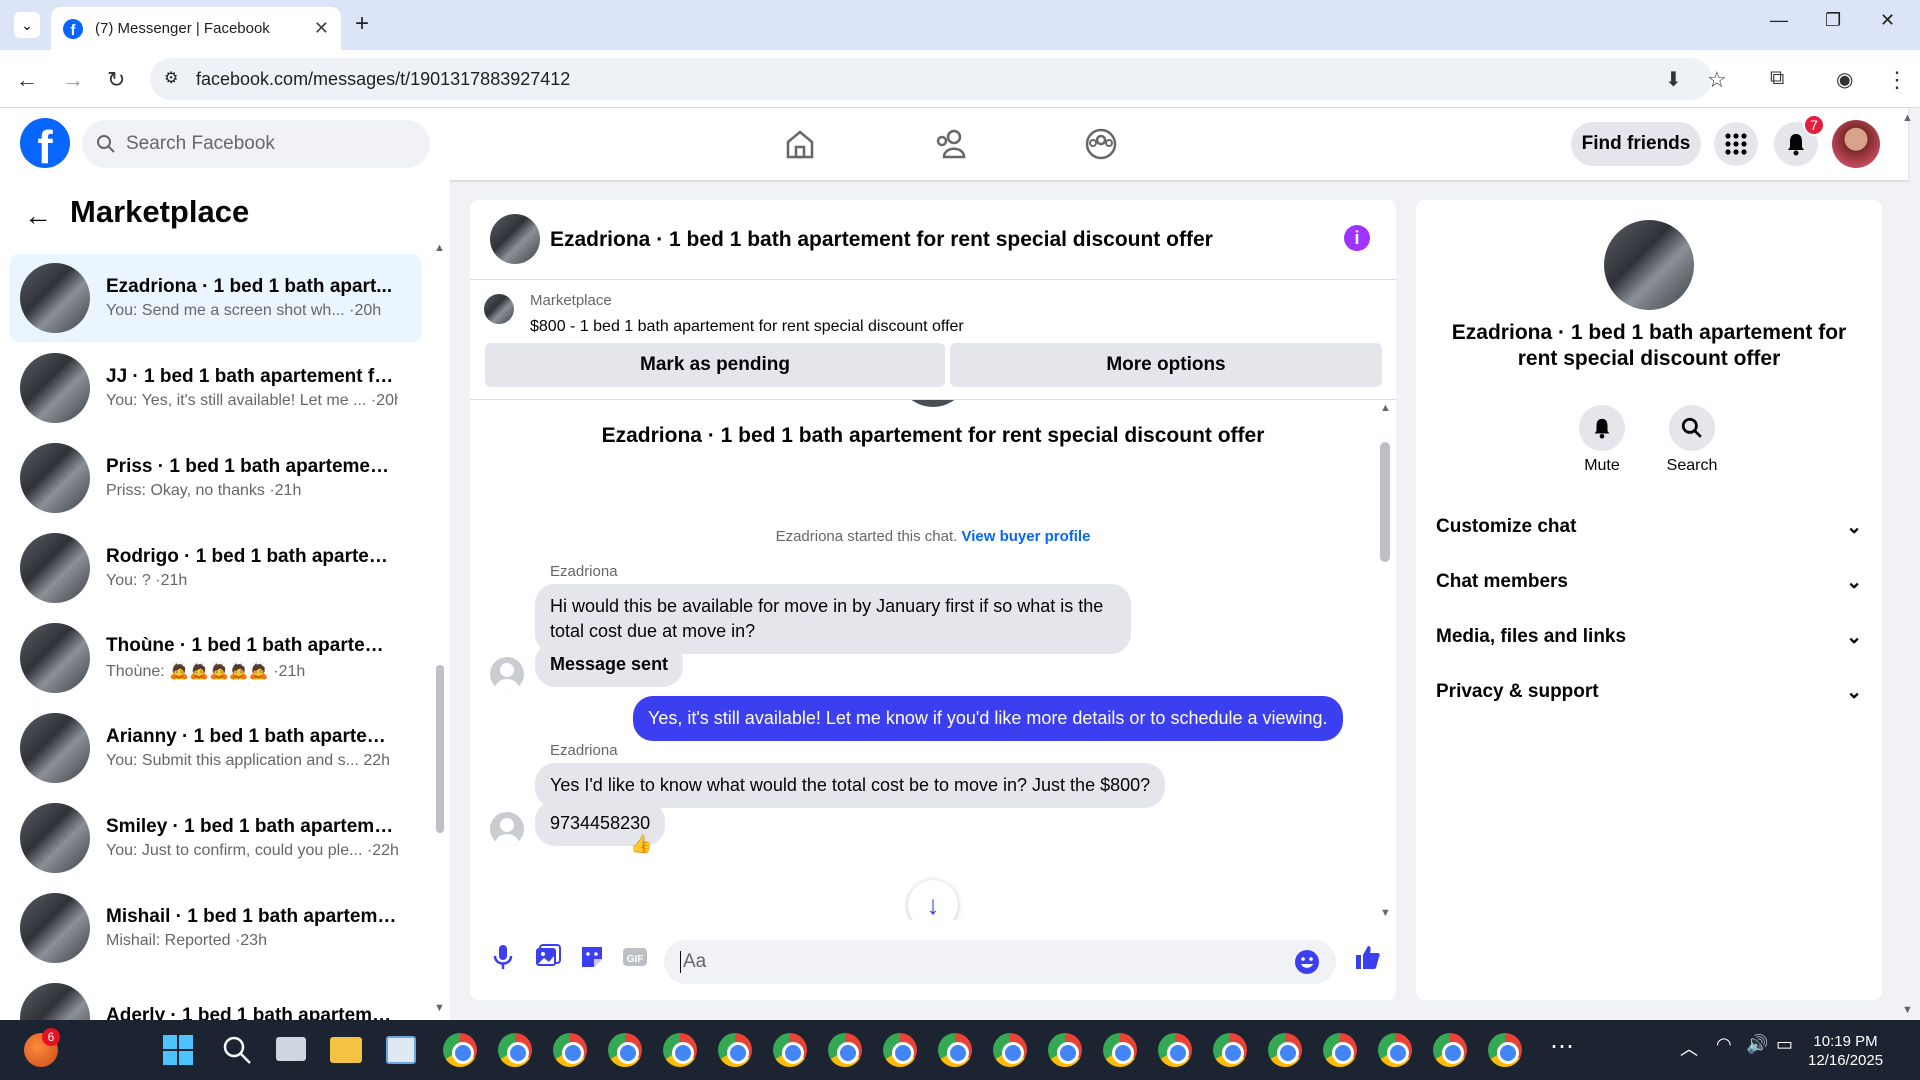 This screenshot has width=1920, height=1080. Describe the element at coordinates (1101, 144) in the screenshot. I see `groups-icon` at that location.